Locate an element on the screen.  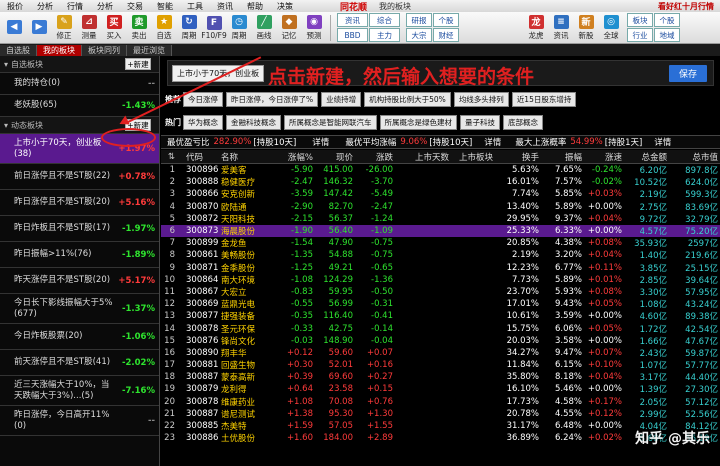
sidebar-item: 昨日涨停，今日高开11% (0) -- is located at coordinates (79, 421).